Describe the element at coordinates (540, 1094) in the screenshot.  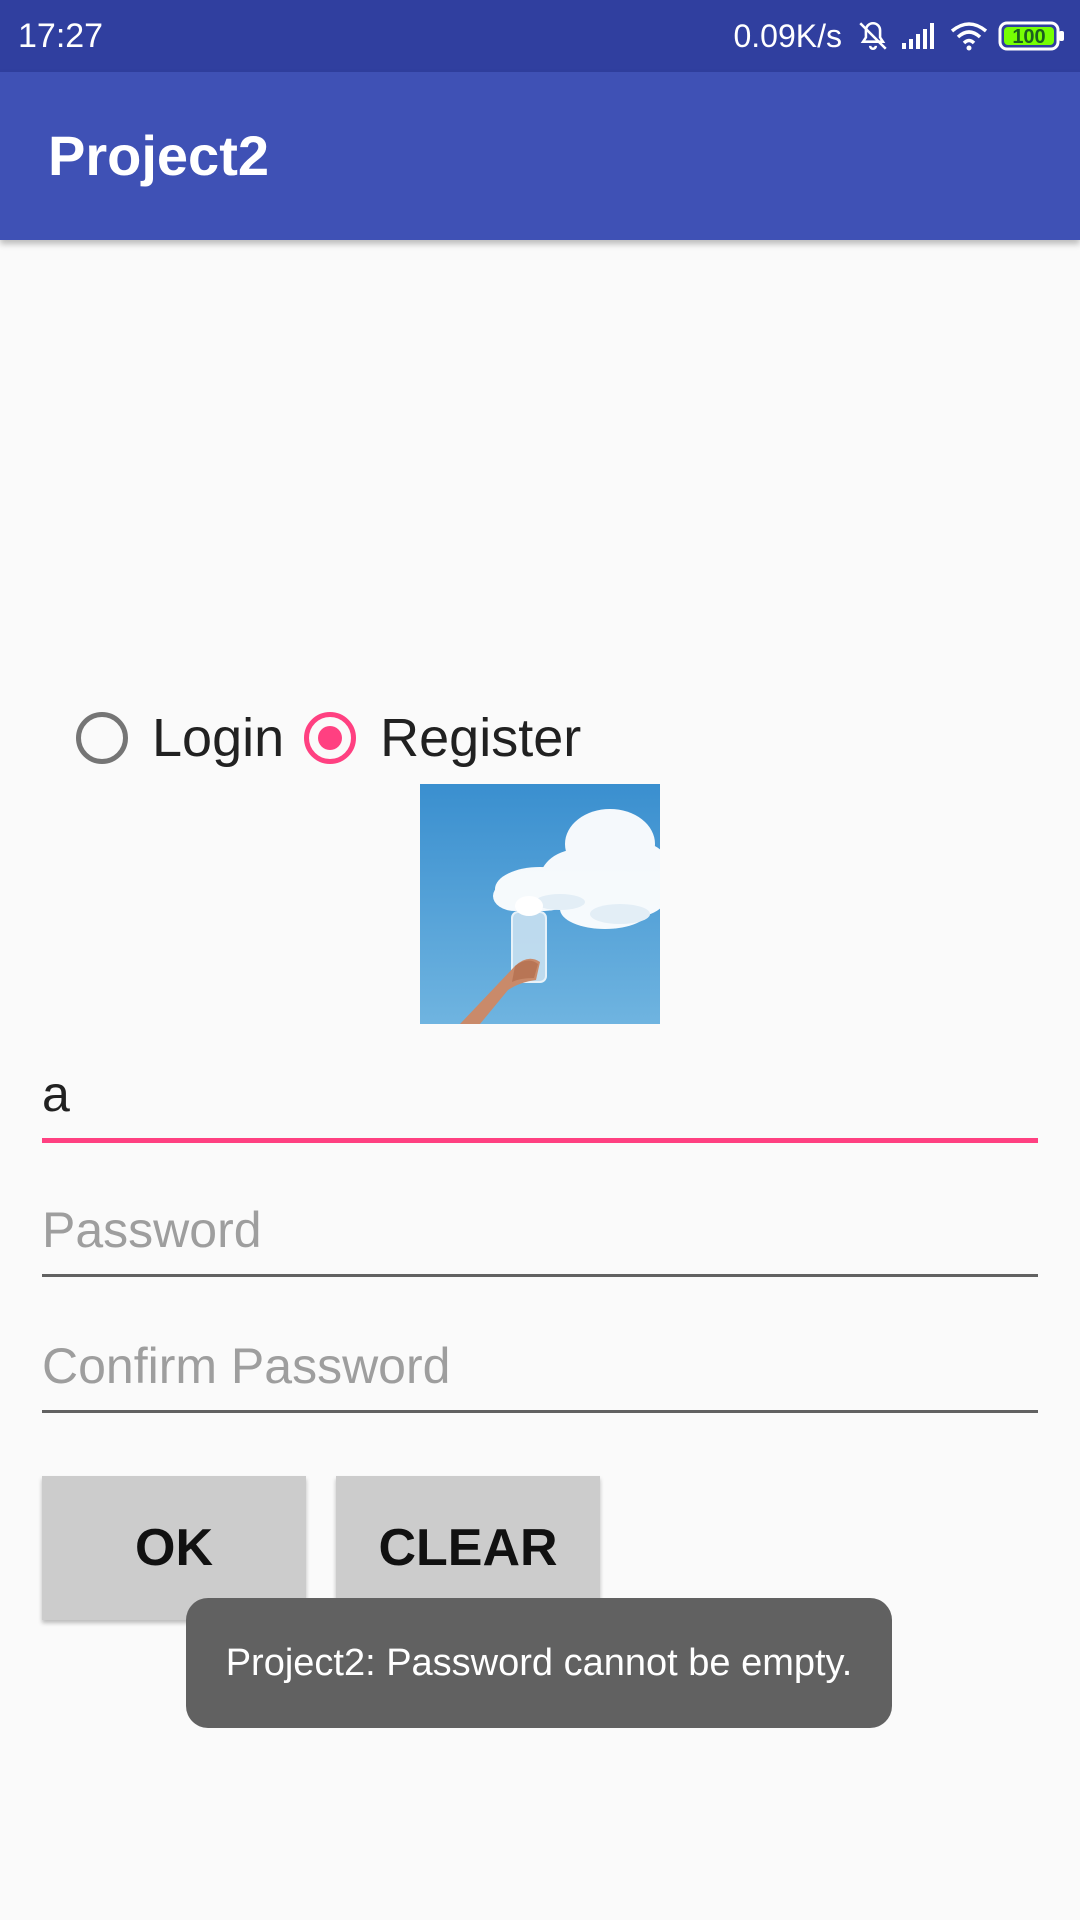
I see `username-input` at that location.